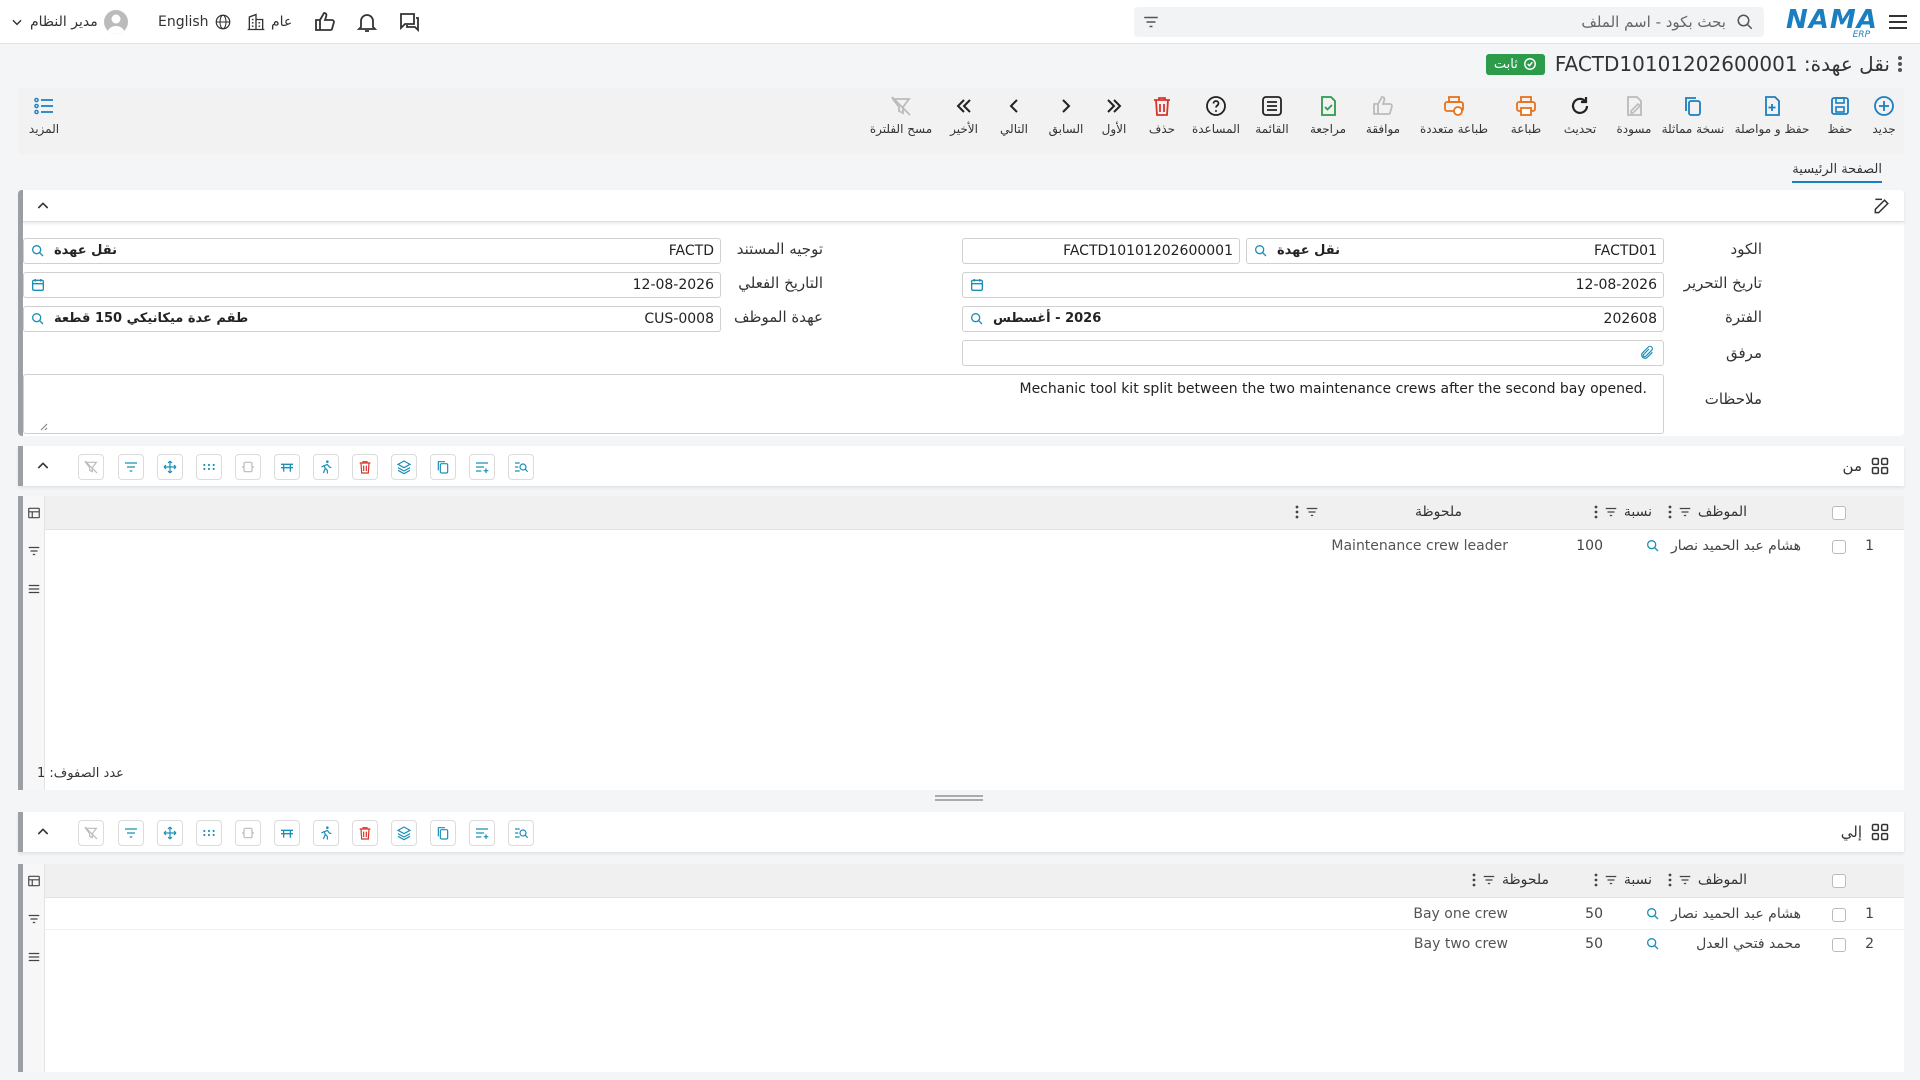 This screenshot has height=1080, width=1920. Describe the element at coordinates (1383, 122) in the screenshot. I see `approve-button: موافقة` at that location.